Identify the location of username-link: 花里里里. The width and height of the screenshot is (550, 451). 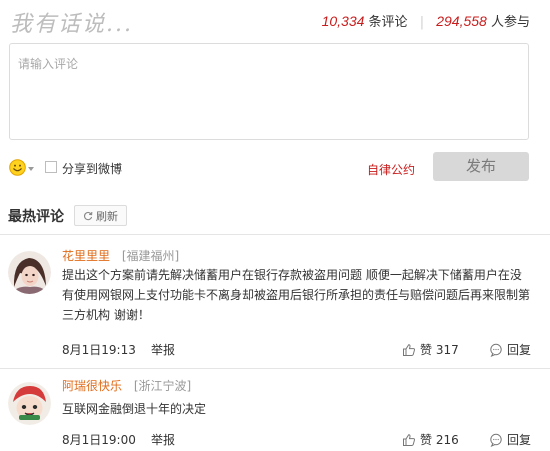
(86, 256).